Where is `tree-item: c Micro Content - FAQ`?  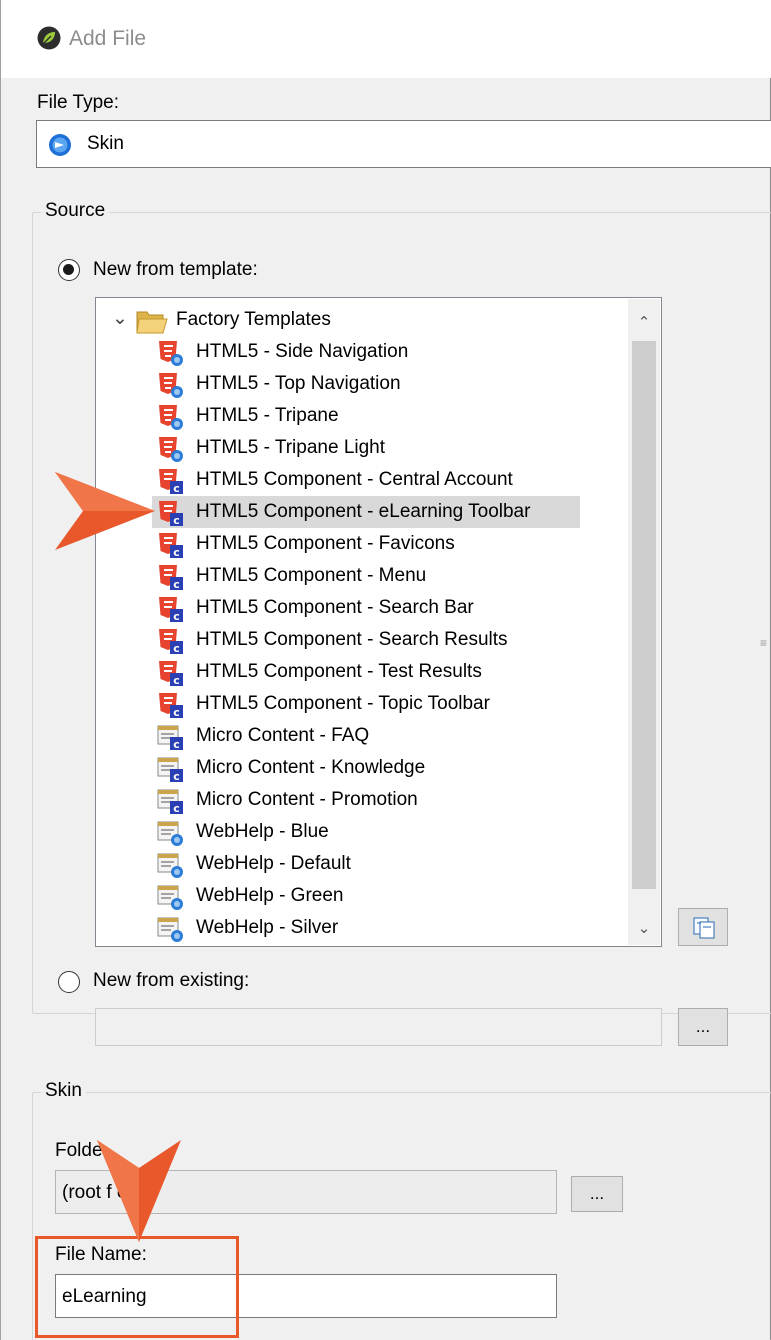 tree-item: c Micro Content - FAQ is located at coordinates (361, 736).